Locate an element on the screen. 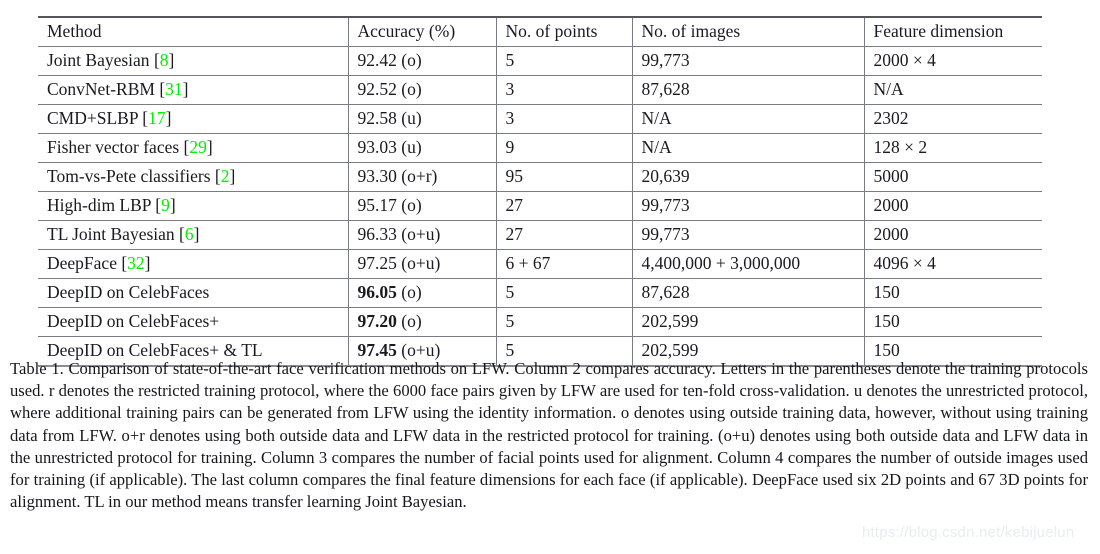 The height and width of the screenshot is (554, 1100). column-header-feature-dimension: Feature dimension is located at coordinates (952, 31).